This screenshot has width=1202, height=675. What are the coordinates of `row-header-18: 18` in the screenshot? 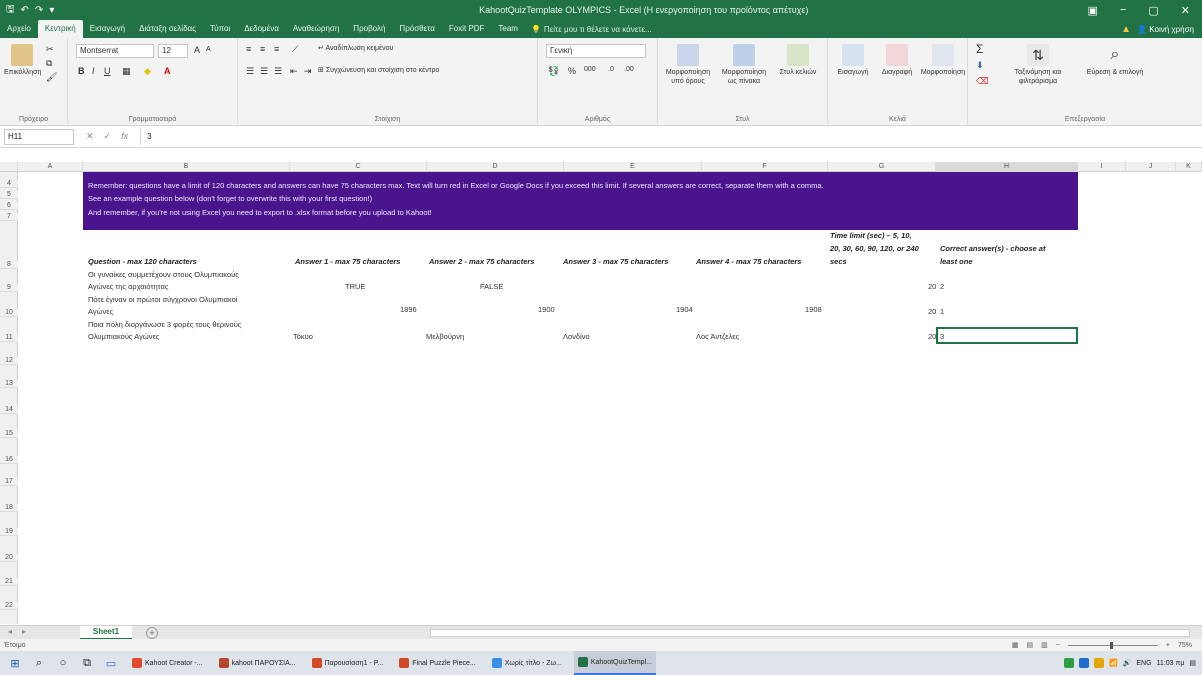 It's located at (9, 508).